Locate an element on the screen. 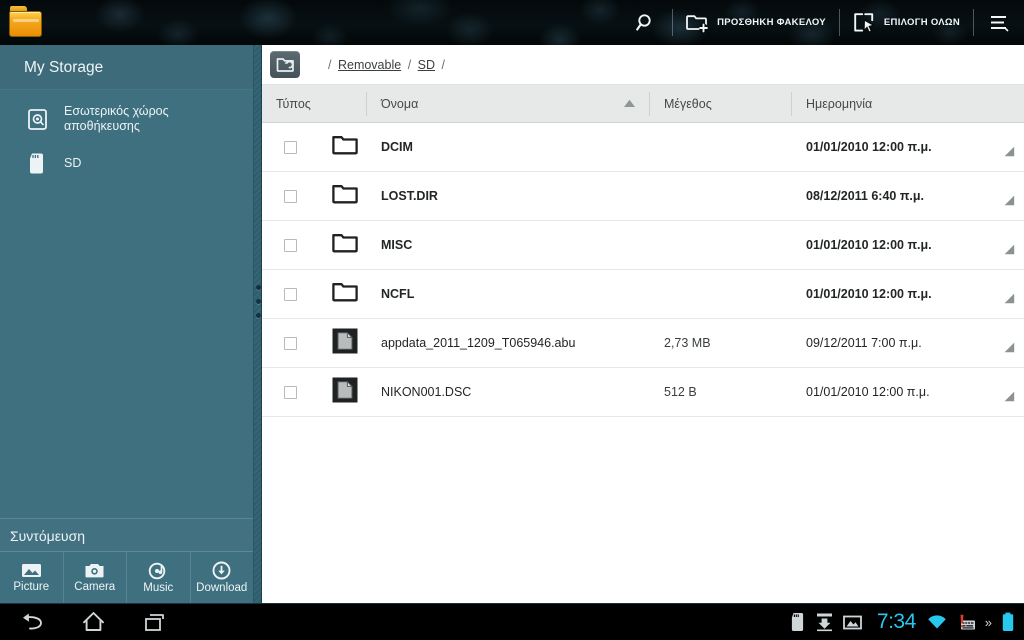  home-button is located at coordinates (93, 622).